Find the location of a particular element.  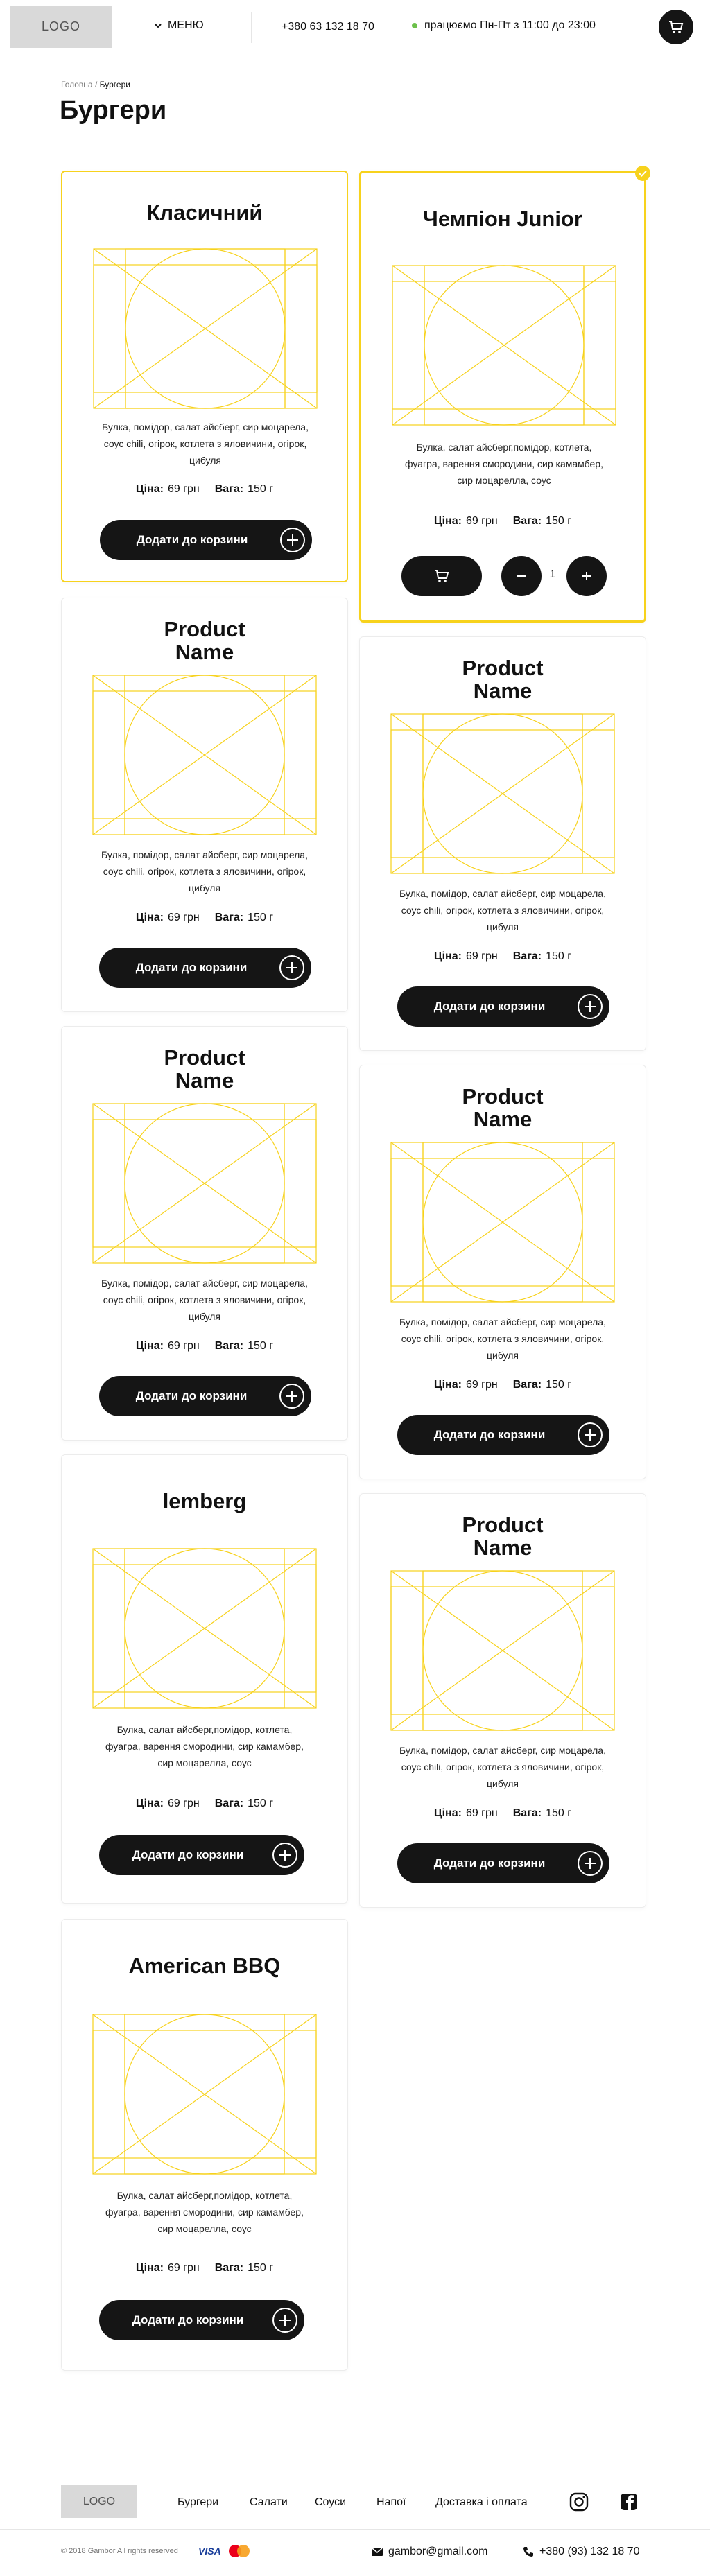

footer-email: gambor@gmail.com is located at coordinates (430, 2551).